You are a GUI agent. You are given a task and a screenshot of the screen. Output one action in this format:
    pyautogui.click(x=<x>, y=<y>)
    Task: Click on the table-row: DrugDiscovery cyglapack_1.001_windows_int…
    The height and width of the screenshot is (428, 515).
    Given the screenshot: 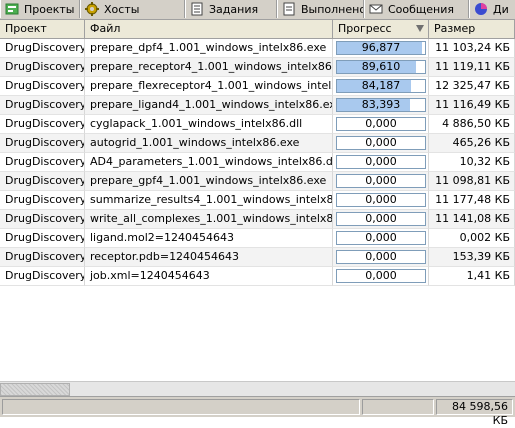 What is the action you would take?
    pyautogui.click(x=257, y=124)
    